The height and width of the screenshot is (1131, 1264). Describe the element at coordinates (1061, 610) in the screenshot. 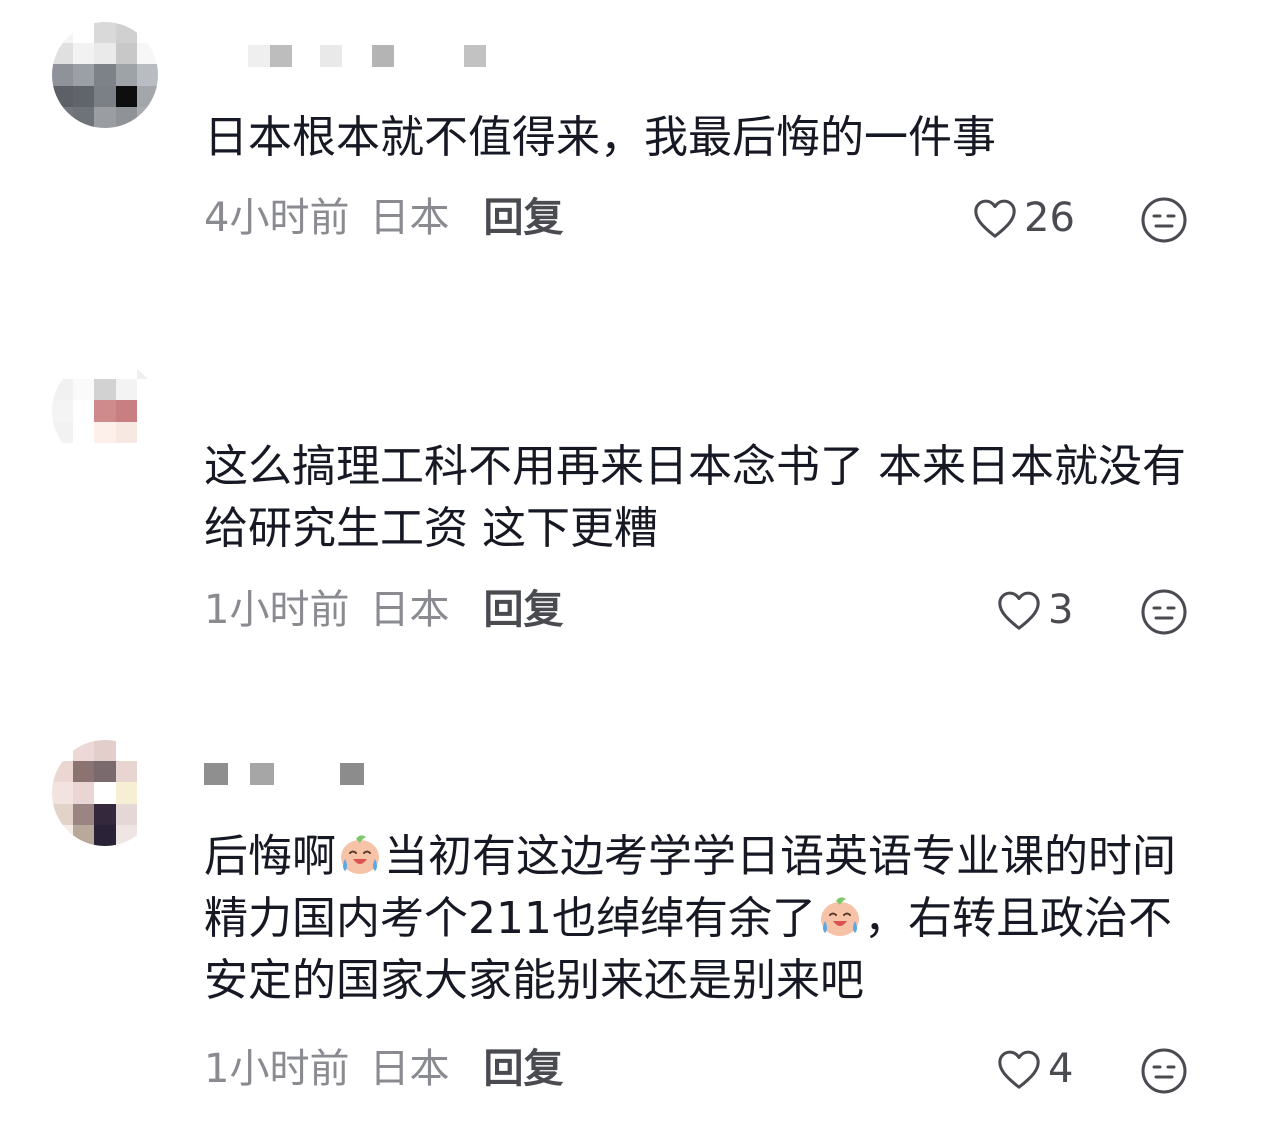

I see `like-count: 3` at that location.